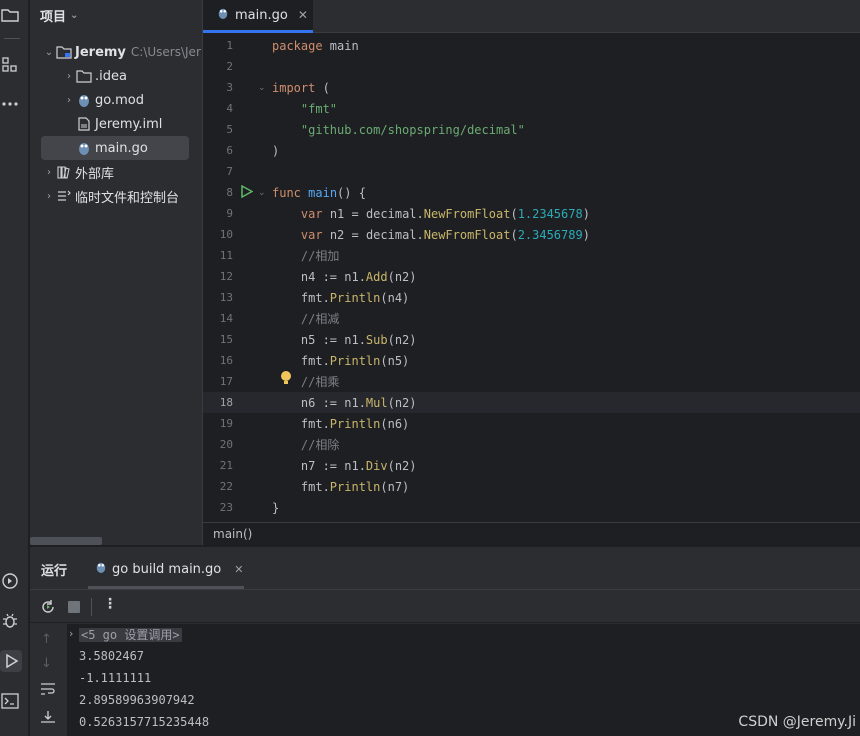  What do you see at coordinates (531, 486) in the screenshot?
I see `code-line: 22 fmt.Println(n7)` at bounding box center [531, 486].